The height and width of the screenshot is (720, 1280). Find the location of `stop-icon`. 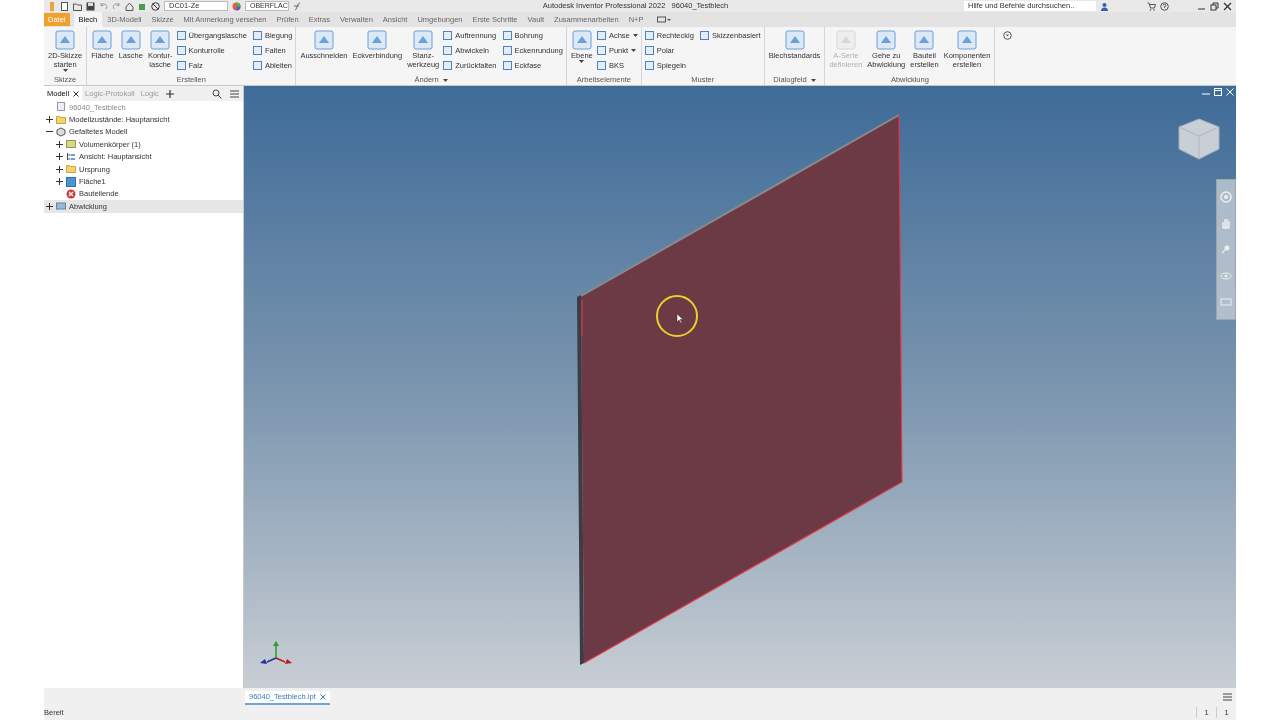

stop-icon is located at coordinates (71, 193).